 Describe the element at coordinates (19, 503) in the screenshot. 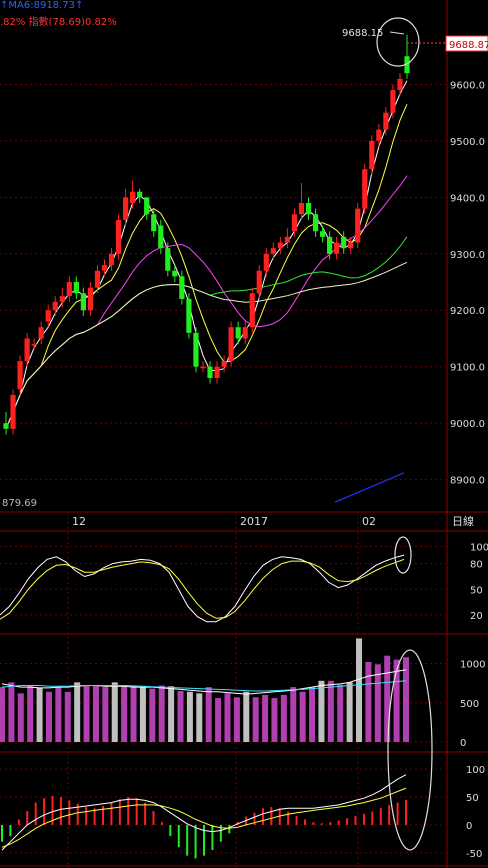

I see `low-price-label: 879.69` at that location.